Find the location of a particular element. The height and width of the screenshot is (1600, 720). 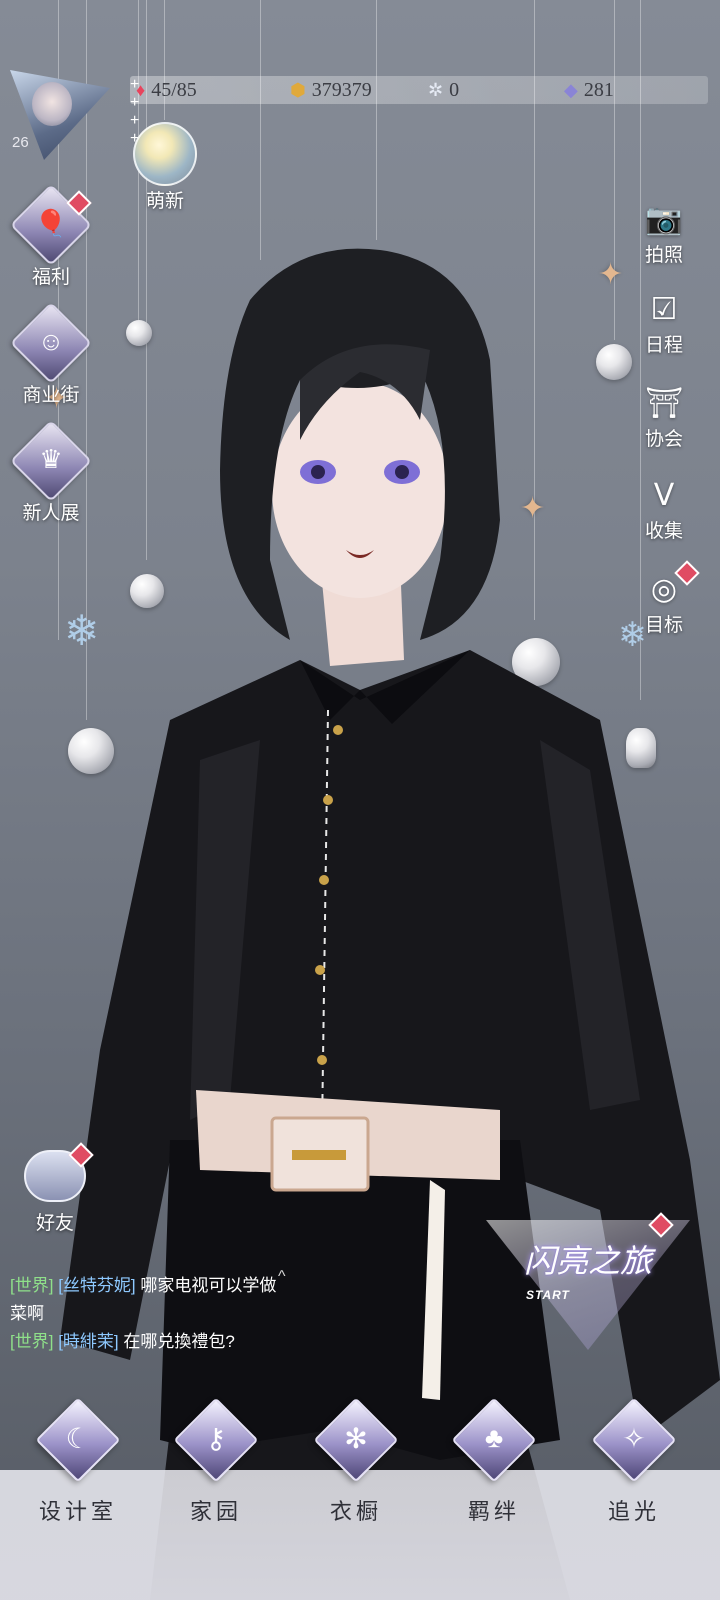

newbie-globe-button: 萌新 is located at coordinates (165, 167).